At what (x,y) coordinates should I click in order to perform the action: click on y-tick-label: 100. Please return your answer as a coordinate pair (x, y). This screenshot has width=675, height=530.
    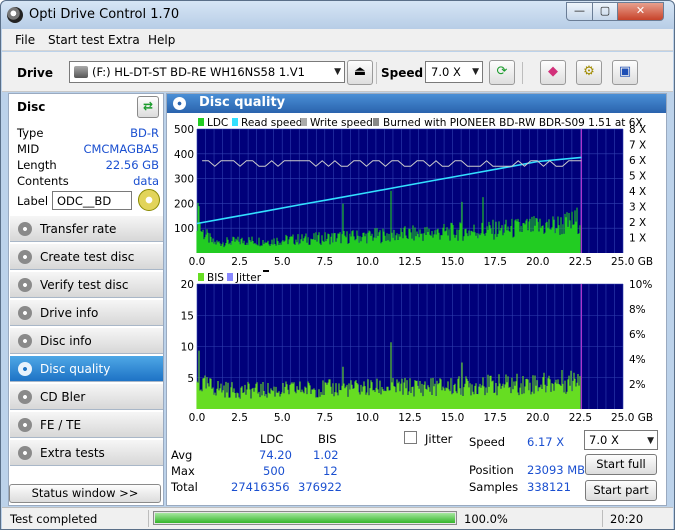
    Looking at the image, I should click on (184, 229).